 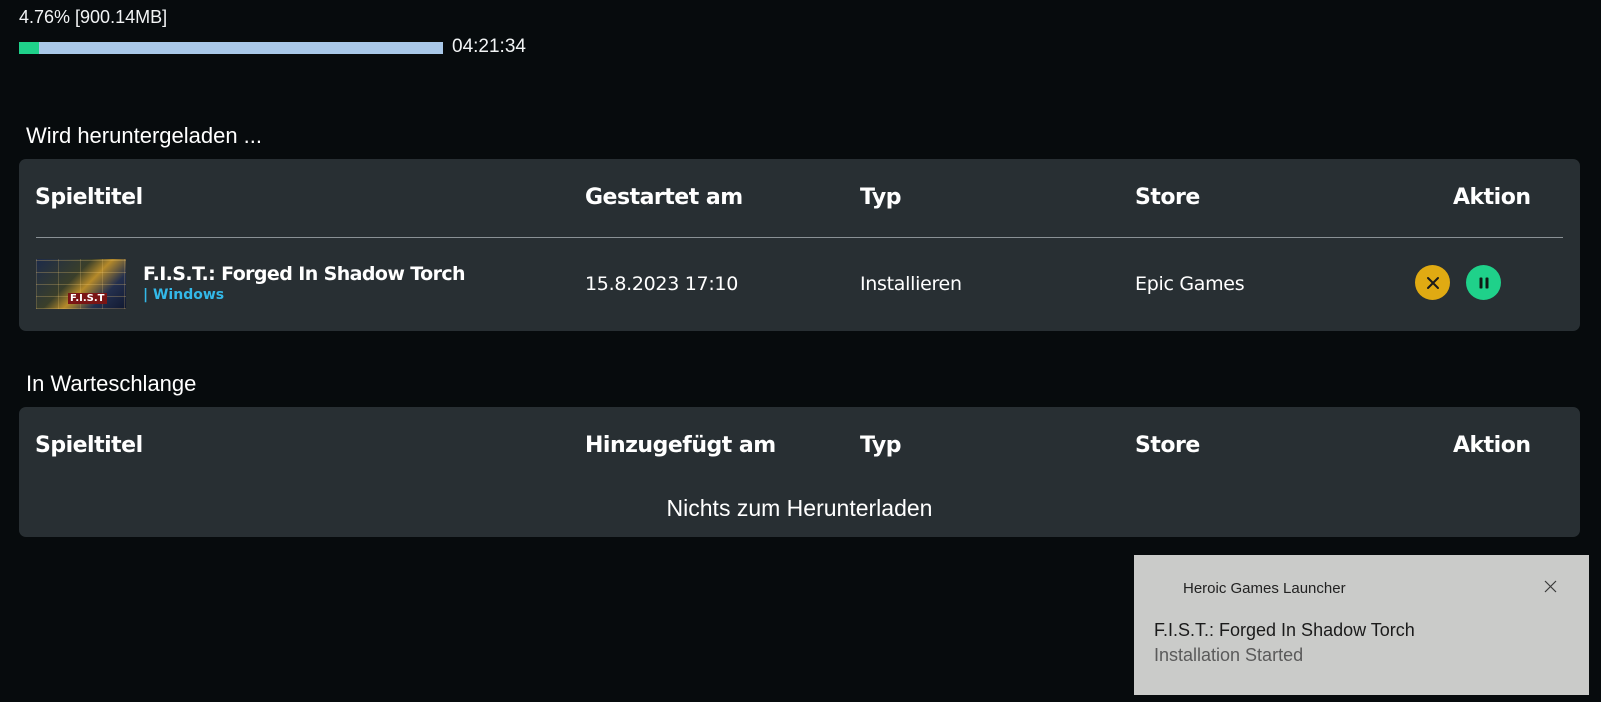 I want to click on download-progress-fill, so click(x=29, y=48).